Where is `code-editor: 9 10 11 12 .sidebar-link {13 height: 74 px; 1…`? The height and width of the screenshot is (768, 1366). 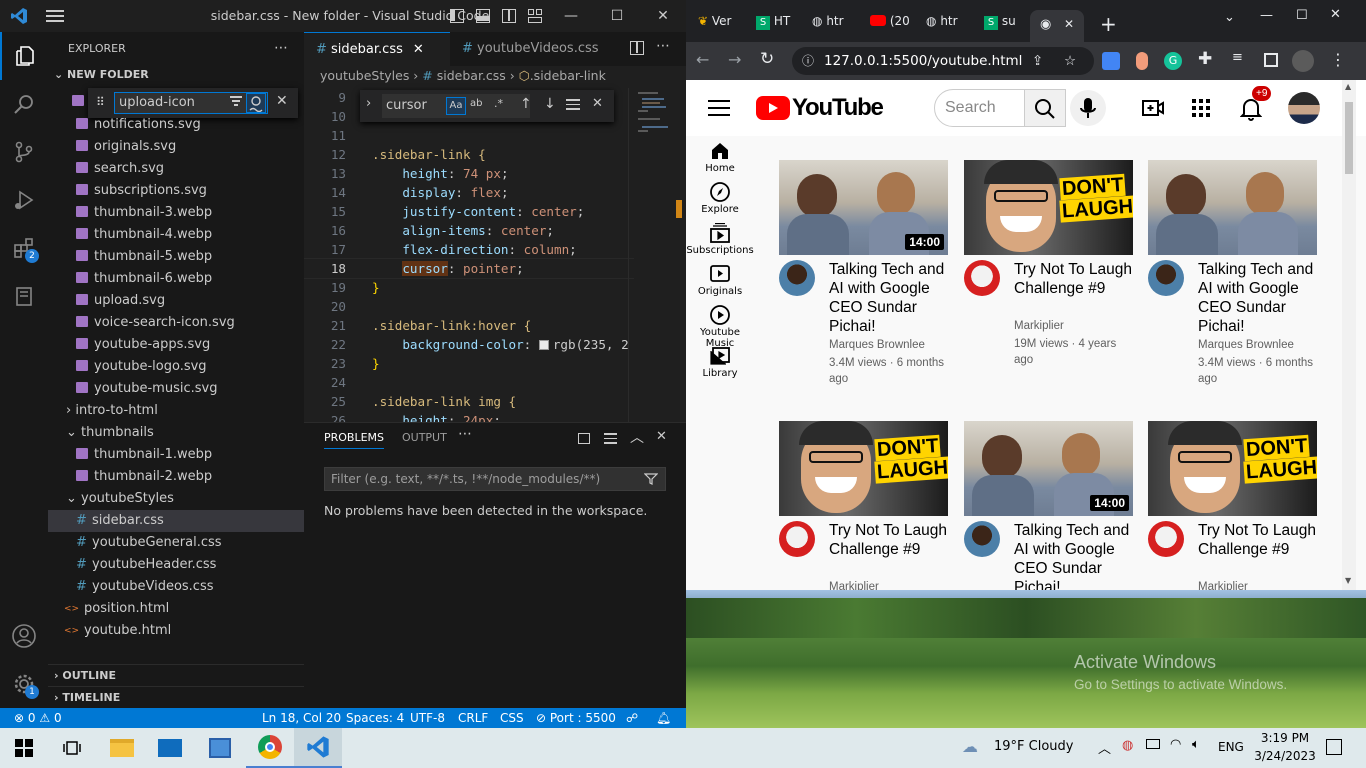
code-editor: 9 10 11 12 .sidebar-link {13 height: 74 px; 1… is located at coordinates (469, 255).